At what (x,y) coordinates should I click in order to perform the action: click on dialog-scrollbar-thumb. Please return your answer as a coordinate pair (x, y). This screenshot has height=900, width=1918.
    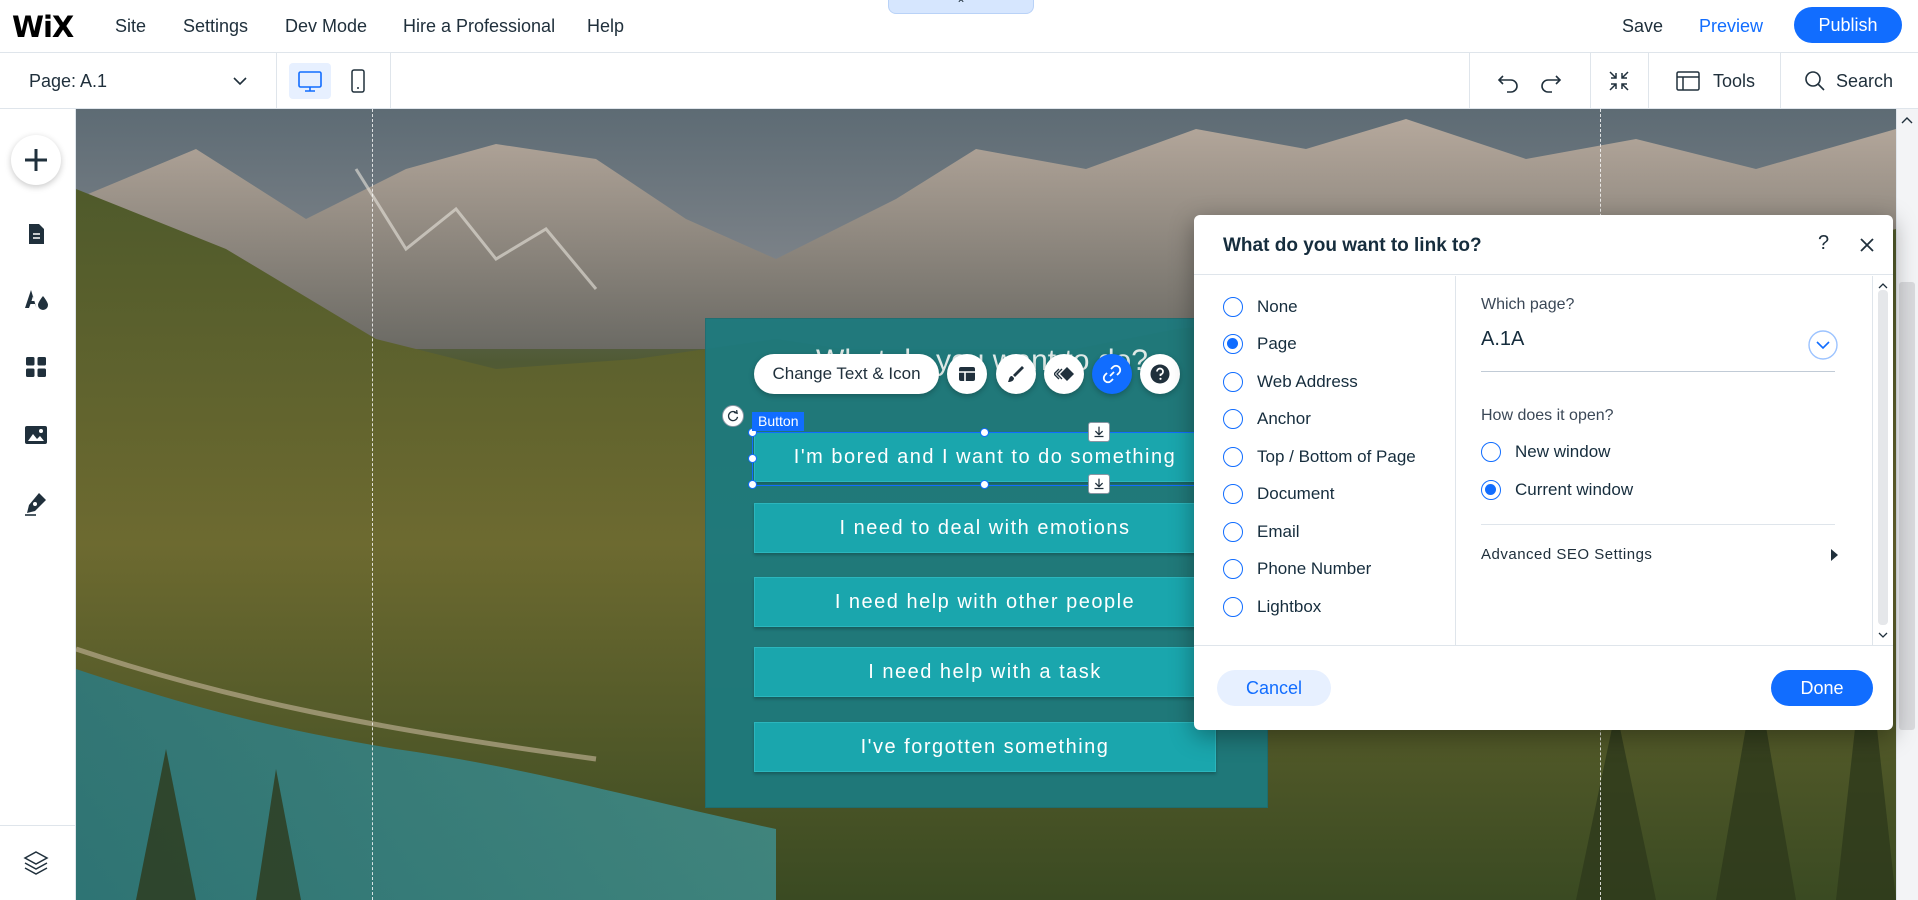
    Looking at the image, I should click on (1883, 457).